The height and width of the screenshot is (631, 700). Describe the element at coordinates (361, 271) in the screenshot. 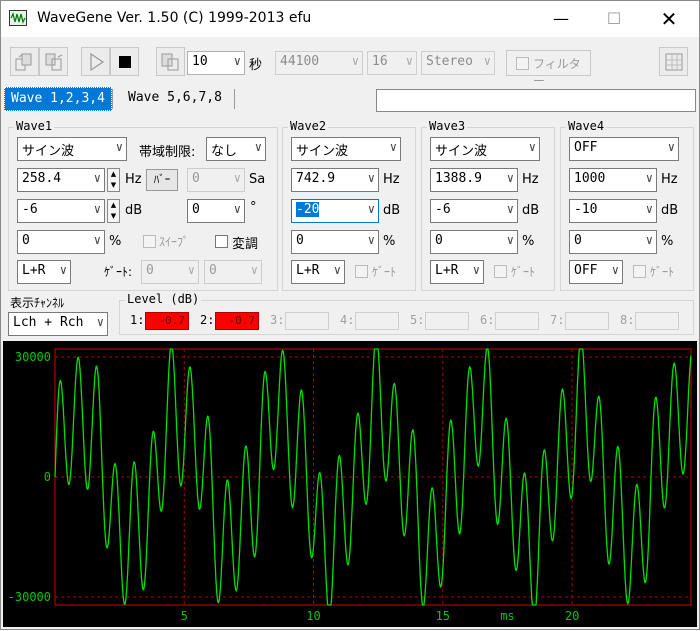

I see `wave2-gate-checkbox` at that location.